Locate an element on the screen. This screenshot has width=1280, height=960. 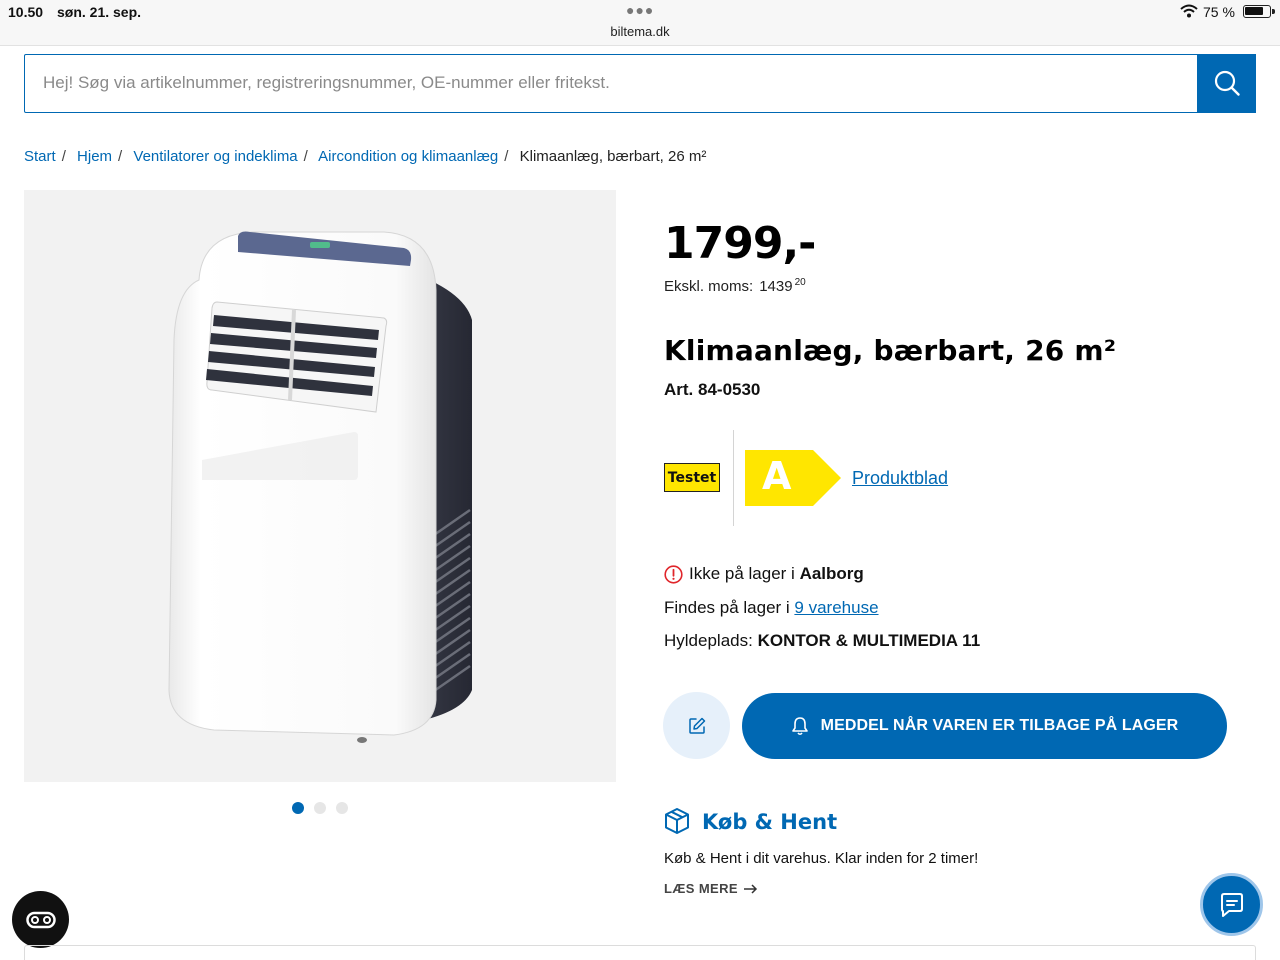
stock-status-text: Ikke på lager i is located at coordinates (744, 573).